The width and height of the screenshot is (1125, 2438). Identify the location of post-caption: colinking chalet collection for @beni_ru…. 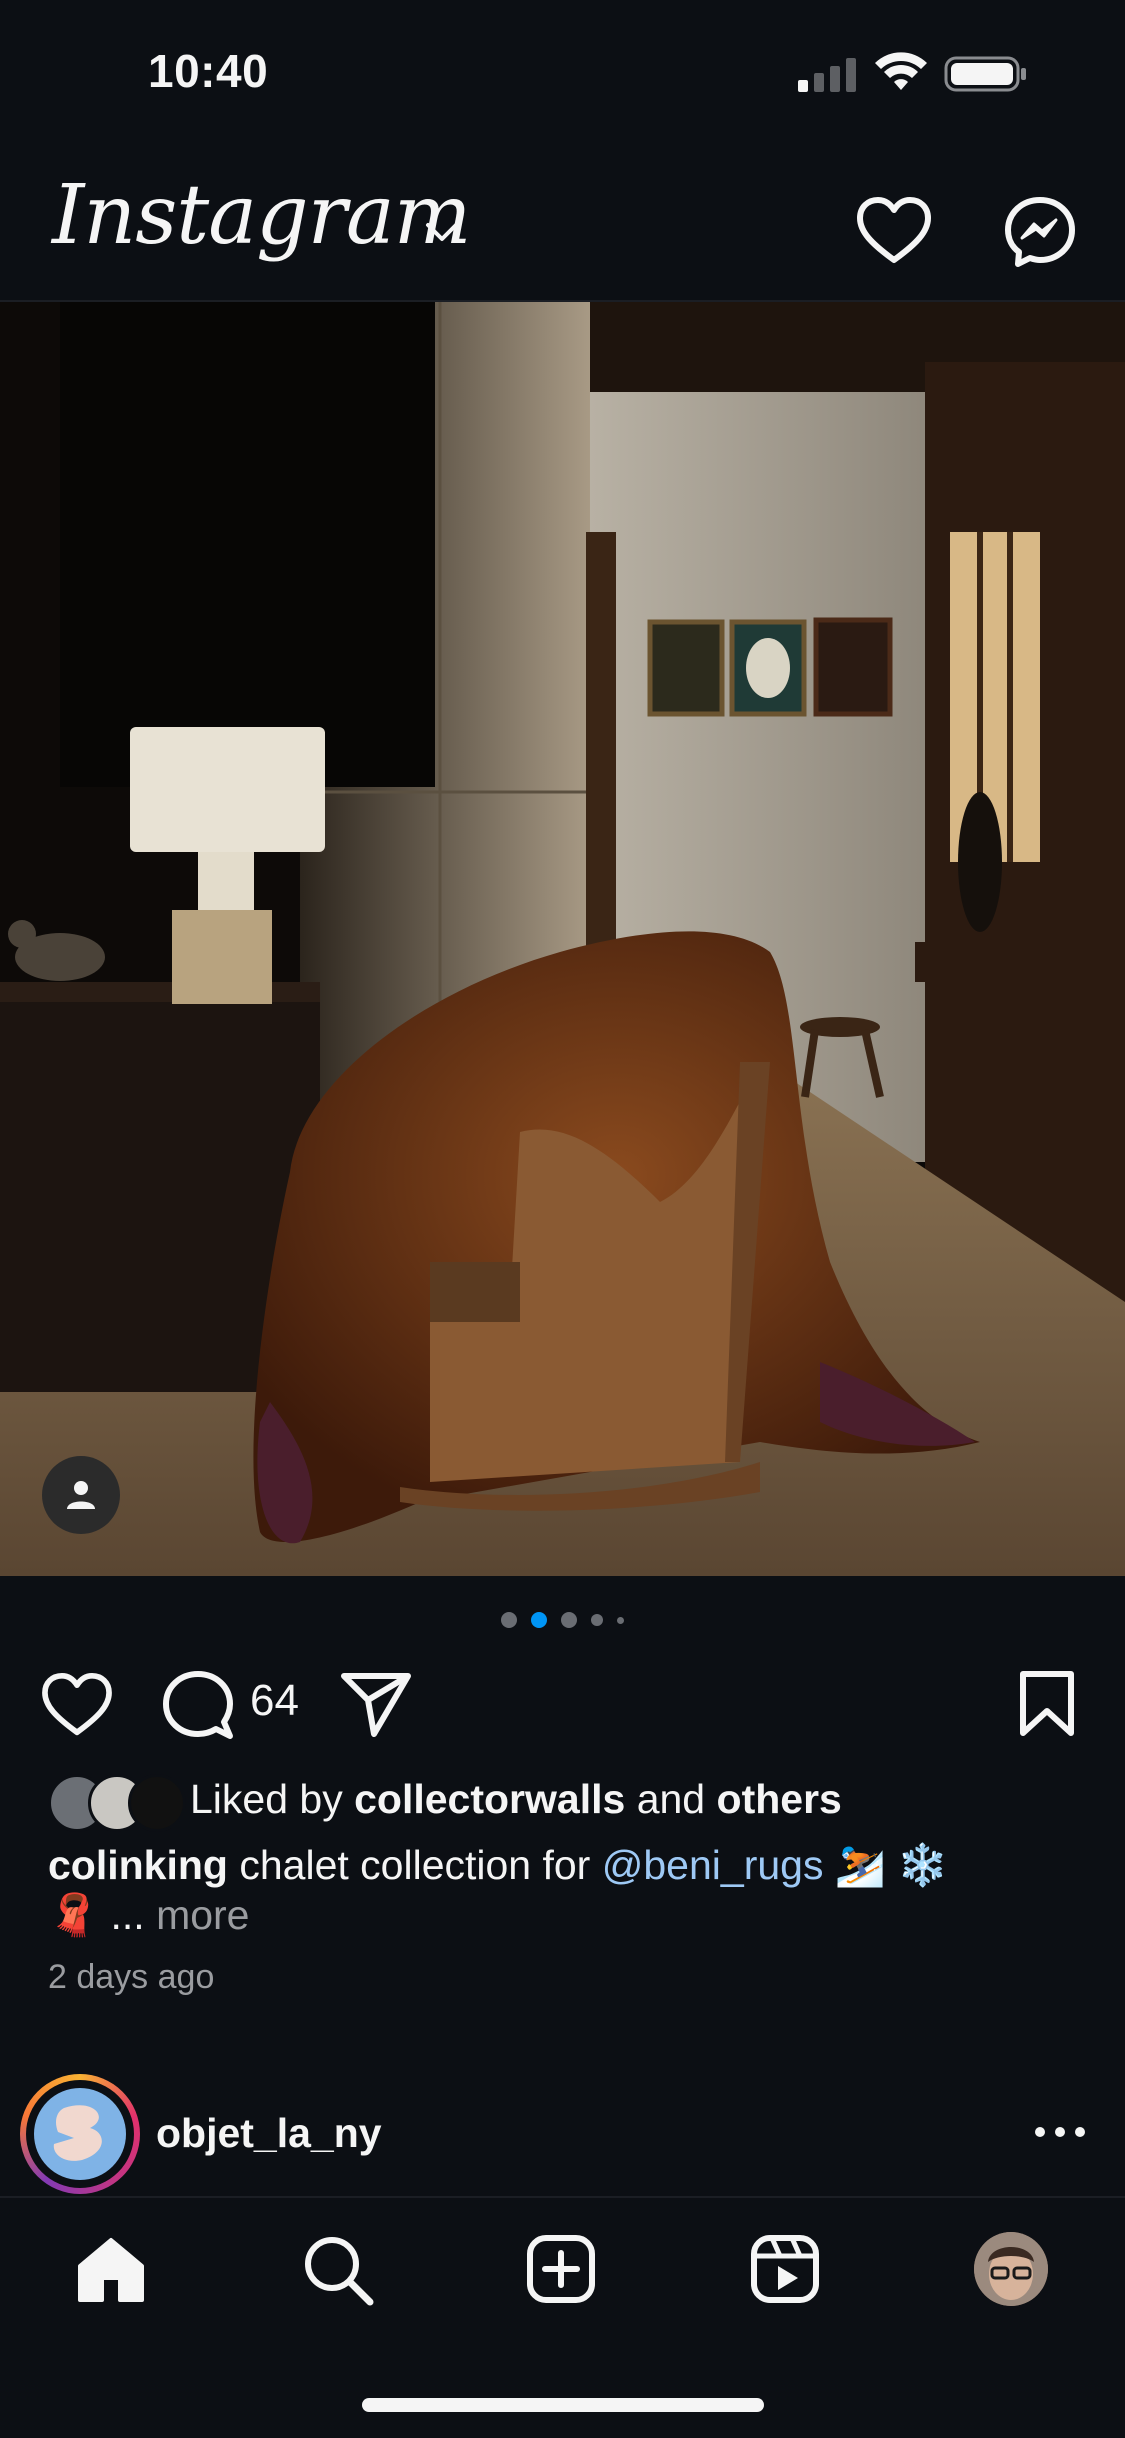
(558, 1890).